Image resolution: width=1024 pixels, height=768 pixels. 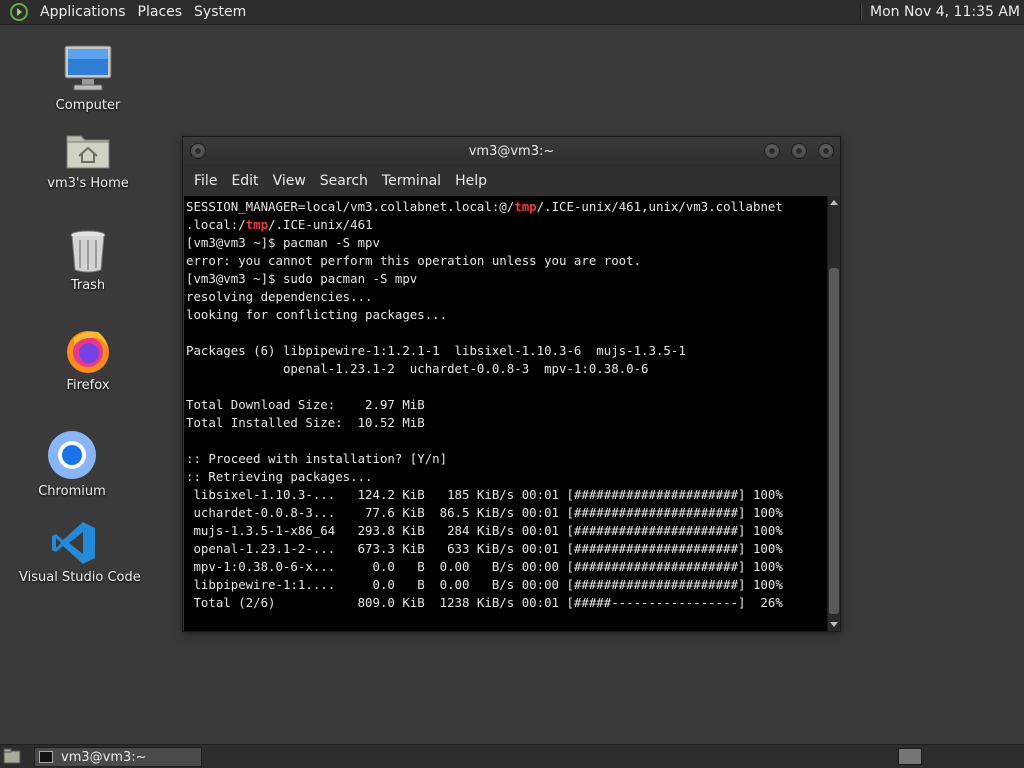 What do you see at coordinates (471, 181) in the screenshot?
I see `menu-help: Help` at bounding box center [471, 181].